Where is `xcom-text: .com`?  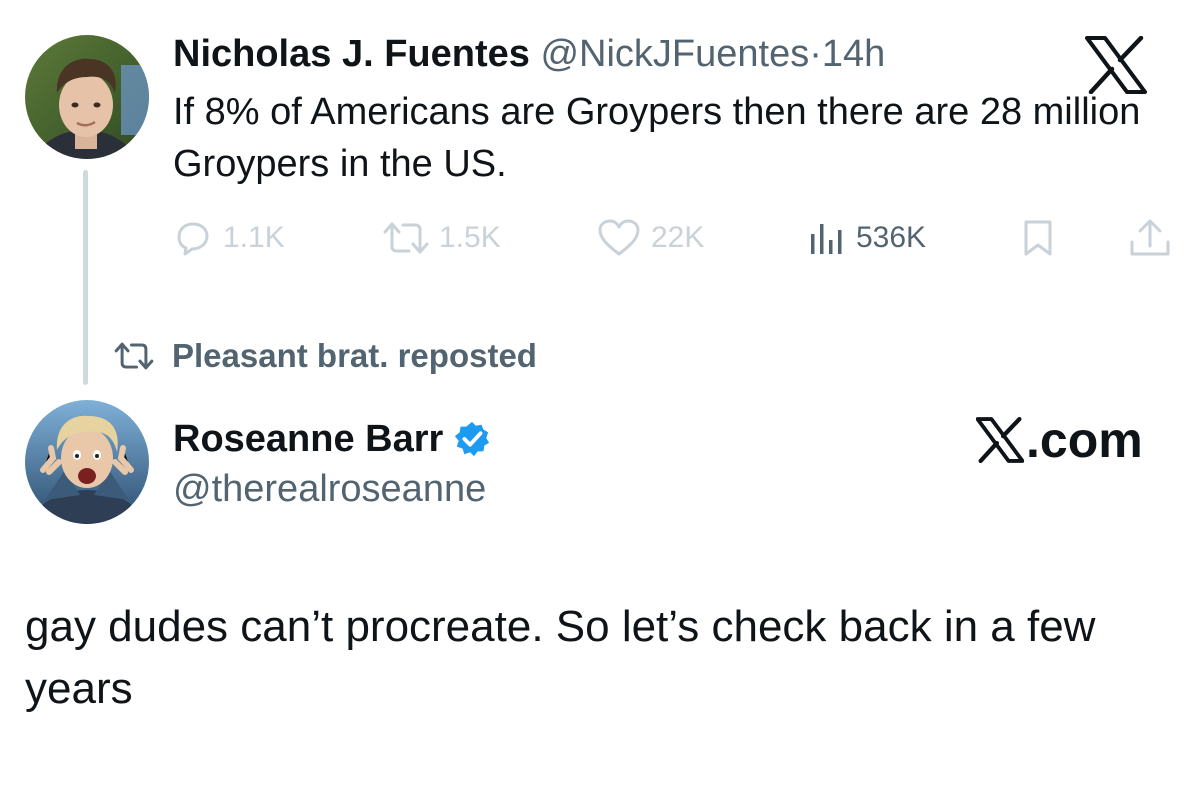 xcom-text: .com is located at coordinates (1084, 440).